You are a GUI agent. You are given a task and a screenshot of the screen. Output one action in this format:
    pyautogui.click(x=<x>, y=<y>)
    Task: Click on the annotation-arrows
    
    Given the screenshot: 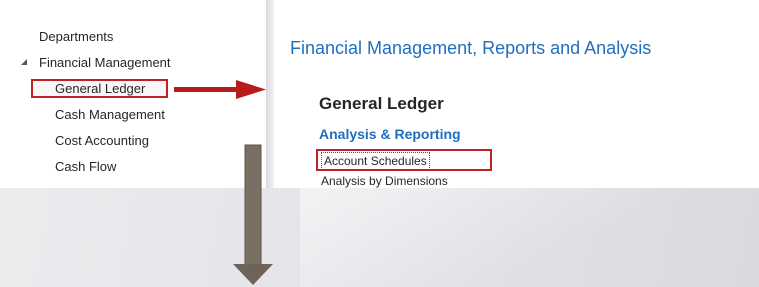 What is the action you would take?
    pyautogui.click(x=223, y=182)
    